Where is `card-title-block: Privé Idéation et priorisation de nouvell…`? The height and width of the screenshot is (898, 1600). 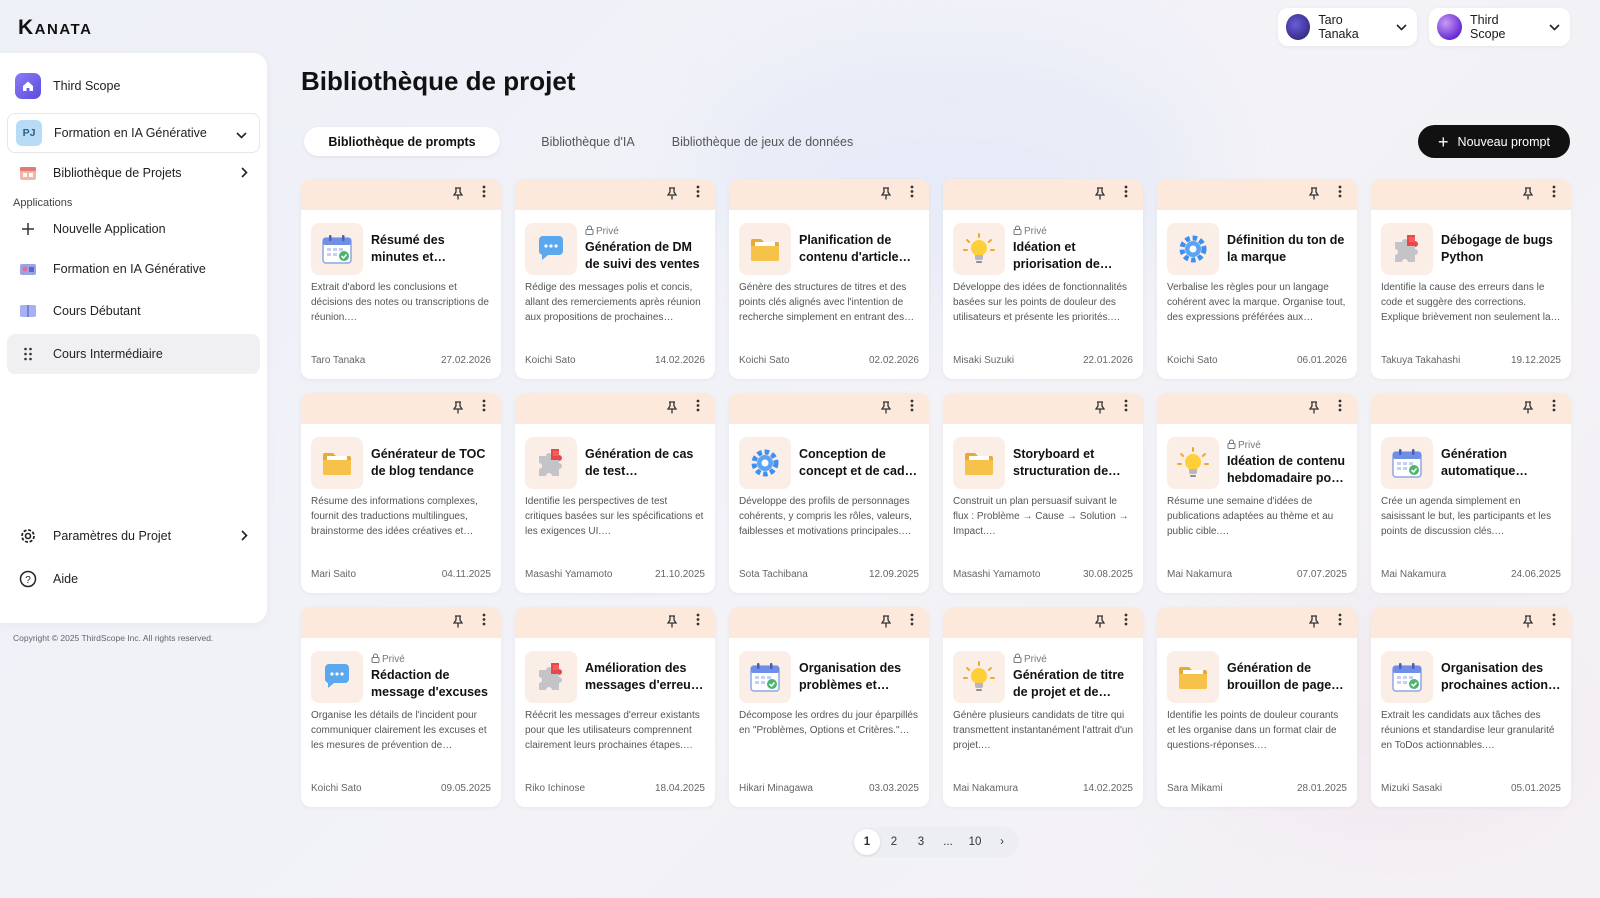
card-title-block: Privé Idéation et priorisation de nouvell… is located at coordinates (1074, 249).